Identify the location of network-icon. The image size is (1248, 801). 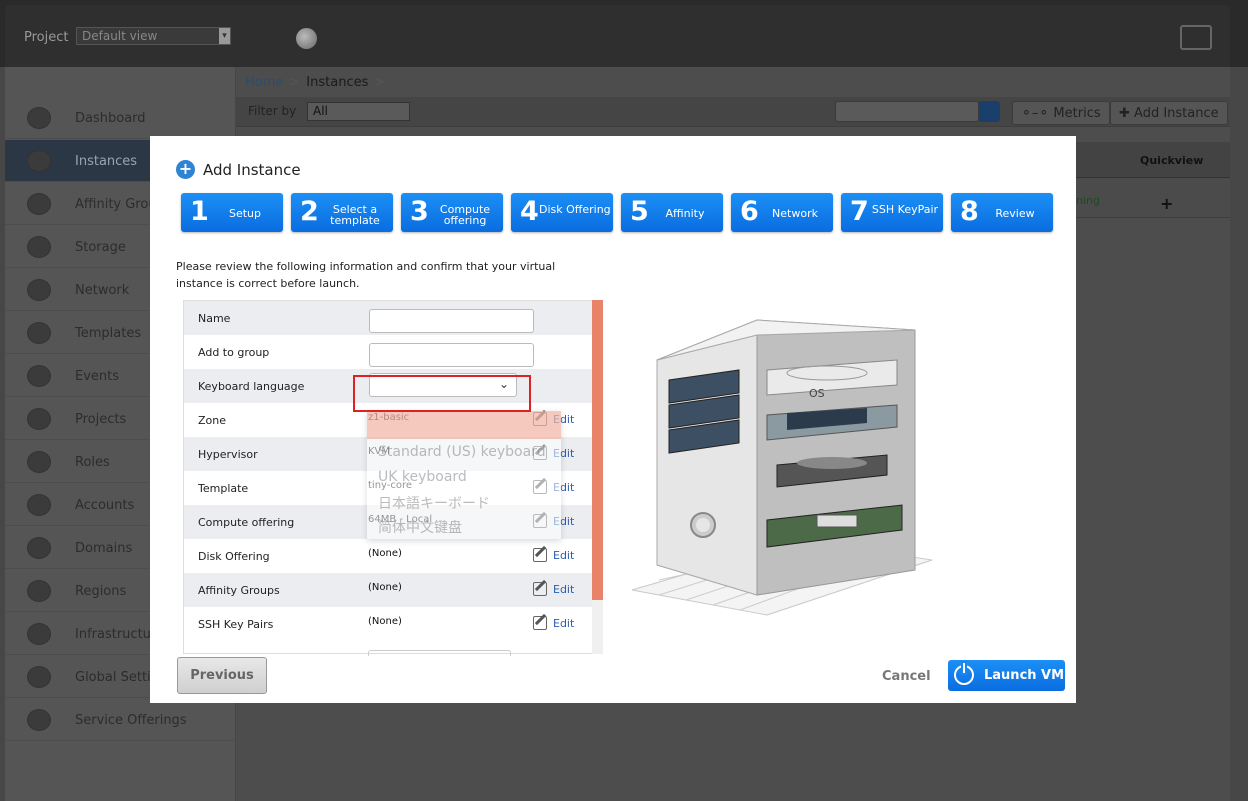
(39, 290).